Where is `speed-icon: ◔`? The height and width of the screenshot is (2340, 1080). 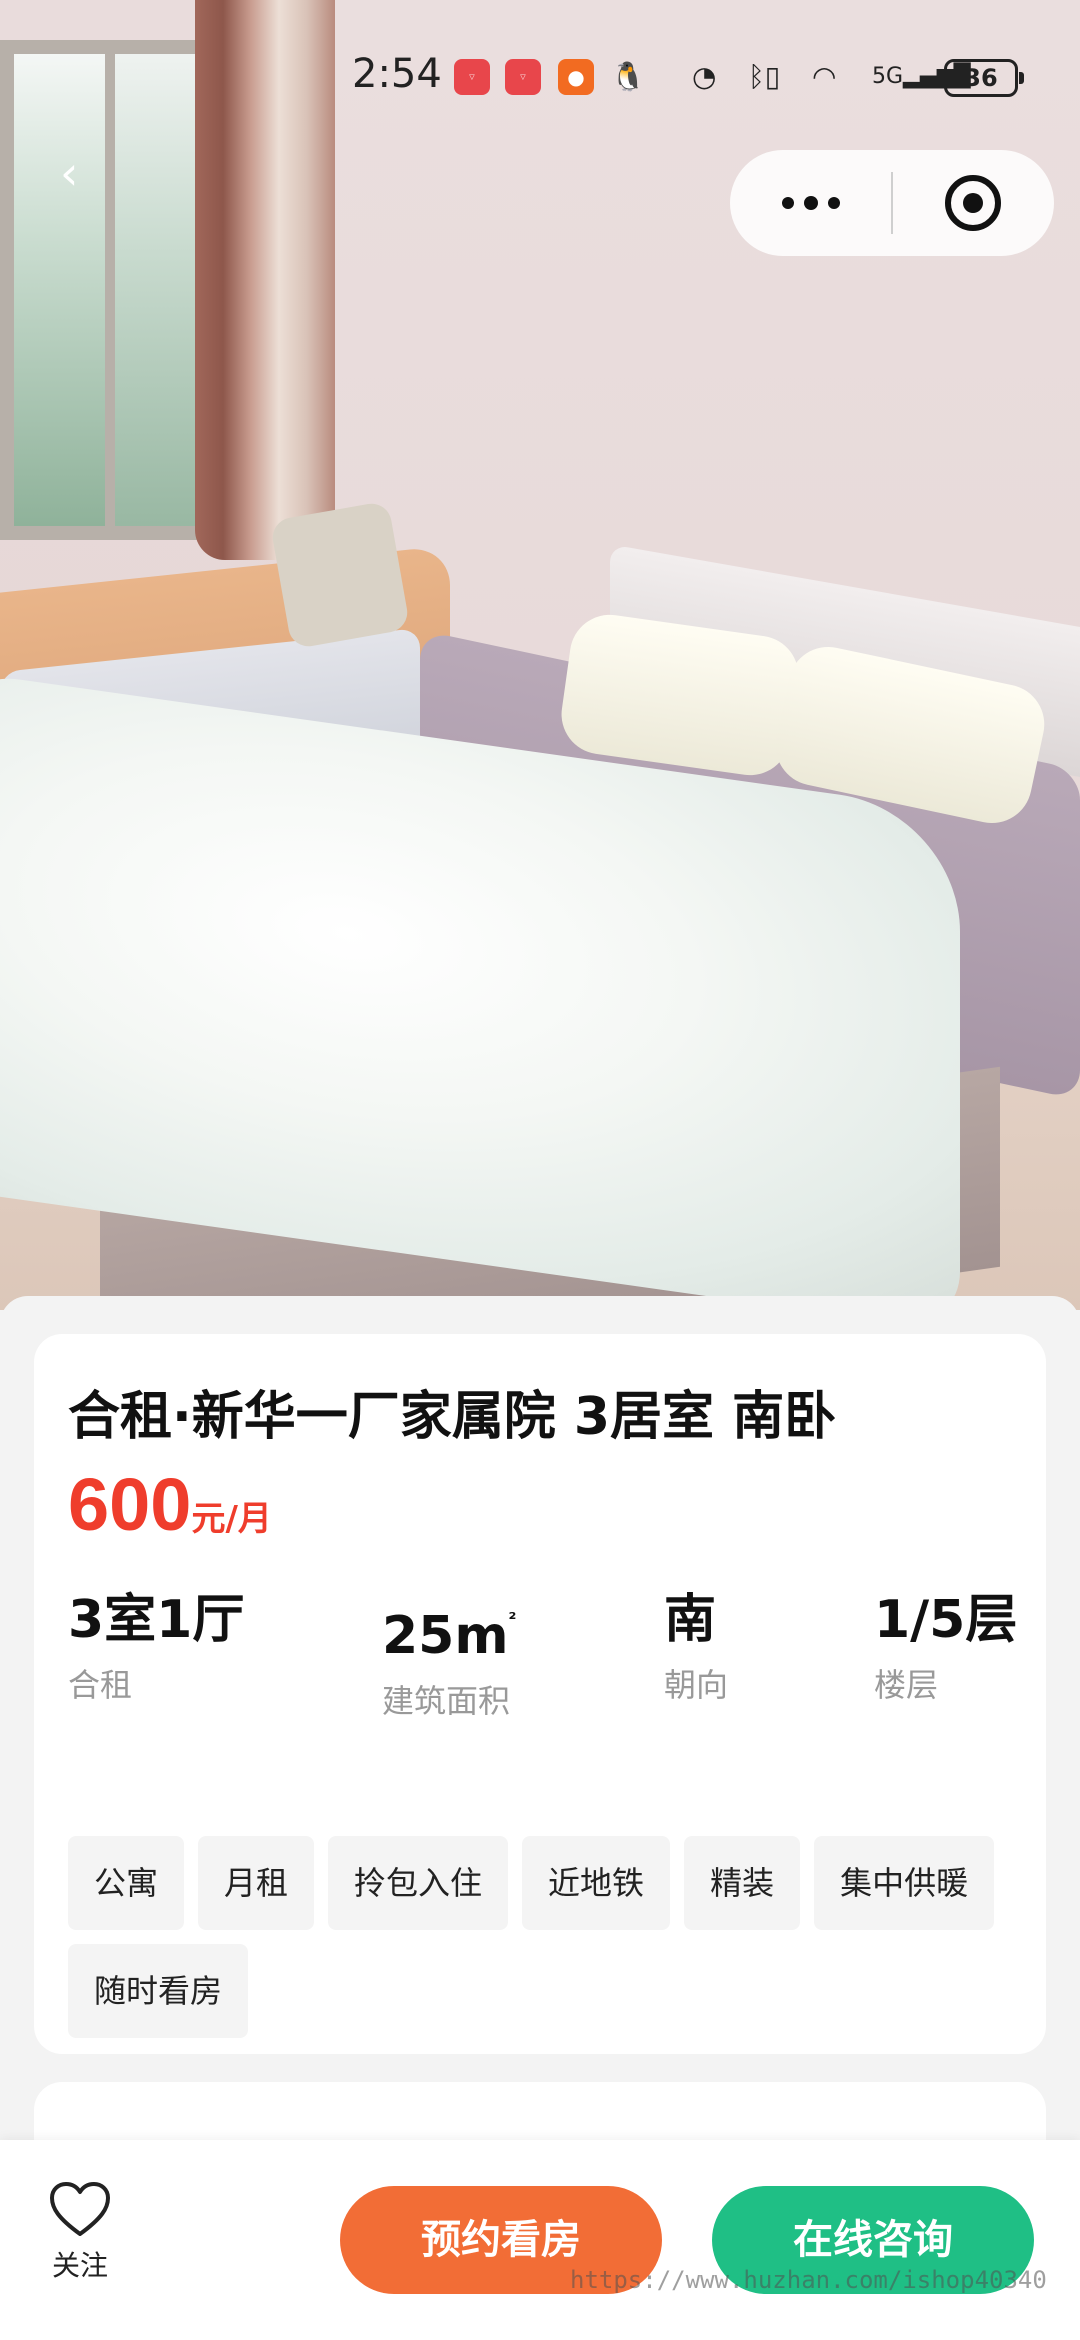 speed-icon: ◔ is located at coordinates (704, 76).